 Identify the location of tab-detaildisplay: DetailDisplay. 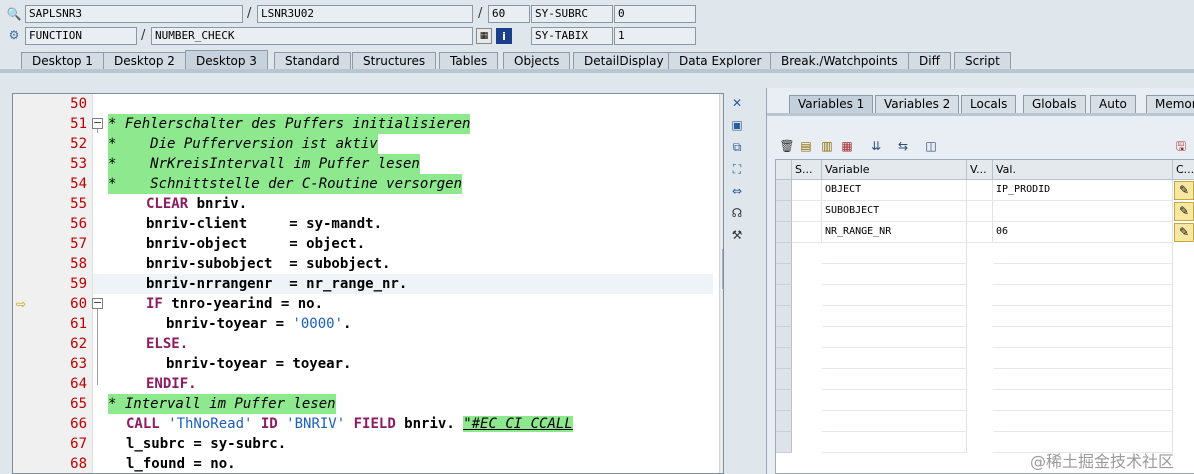
(624, 61).